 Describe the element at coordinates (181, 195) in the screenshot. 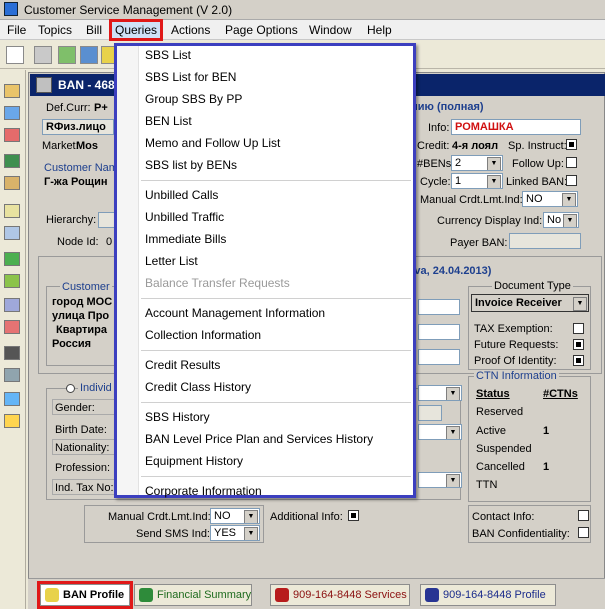

I see `menu-item-unbilled-calls: Unbilled Calls` at that location.